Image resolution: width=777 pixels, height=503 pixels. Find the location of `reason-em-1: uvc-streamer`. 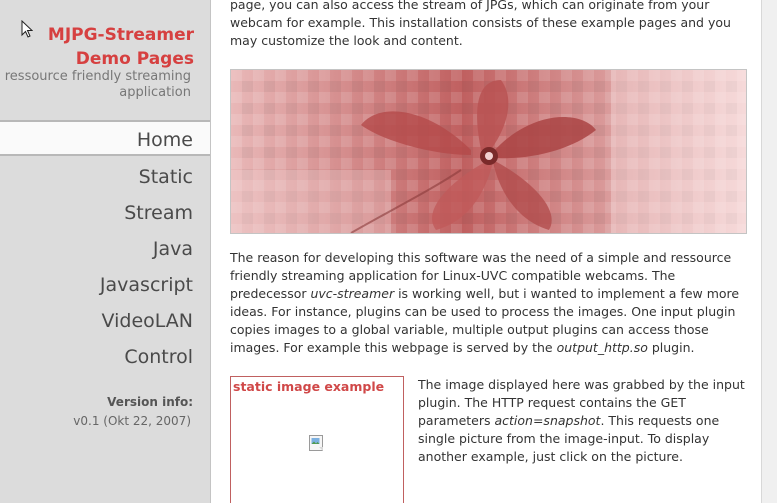

reason-em-1: uvc-streamer is located at coordinates (352, 293).